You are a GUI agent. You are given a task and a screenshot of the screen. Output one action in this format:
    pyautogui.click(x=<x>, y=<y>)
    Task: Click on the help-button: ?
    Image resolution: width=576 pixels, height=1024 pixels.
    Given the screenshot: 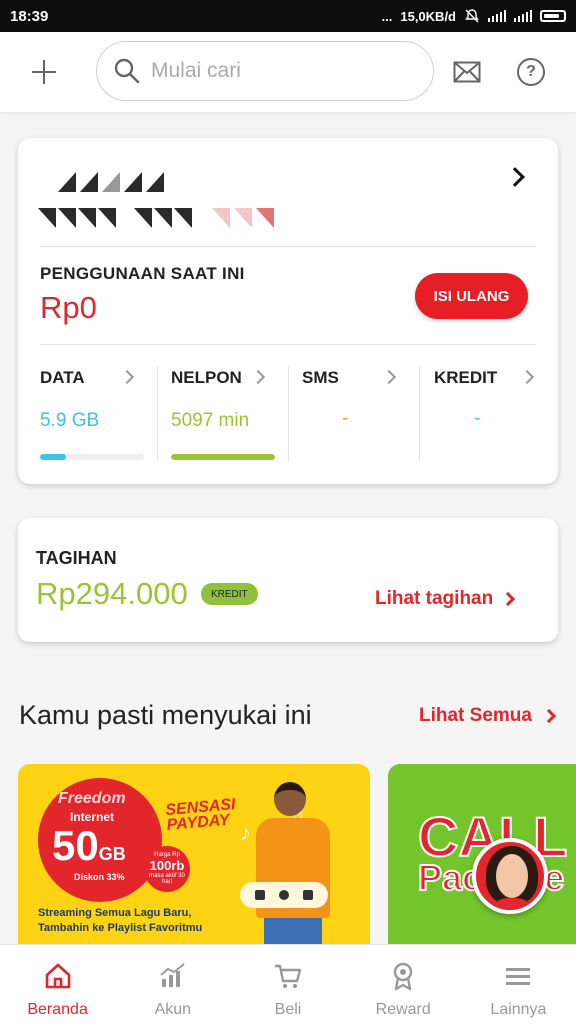 What is the action you would take?
    pyautogui.click(x=531, y=72)
    